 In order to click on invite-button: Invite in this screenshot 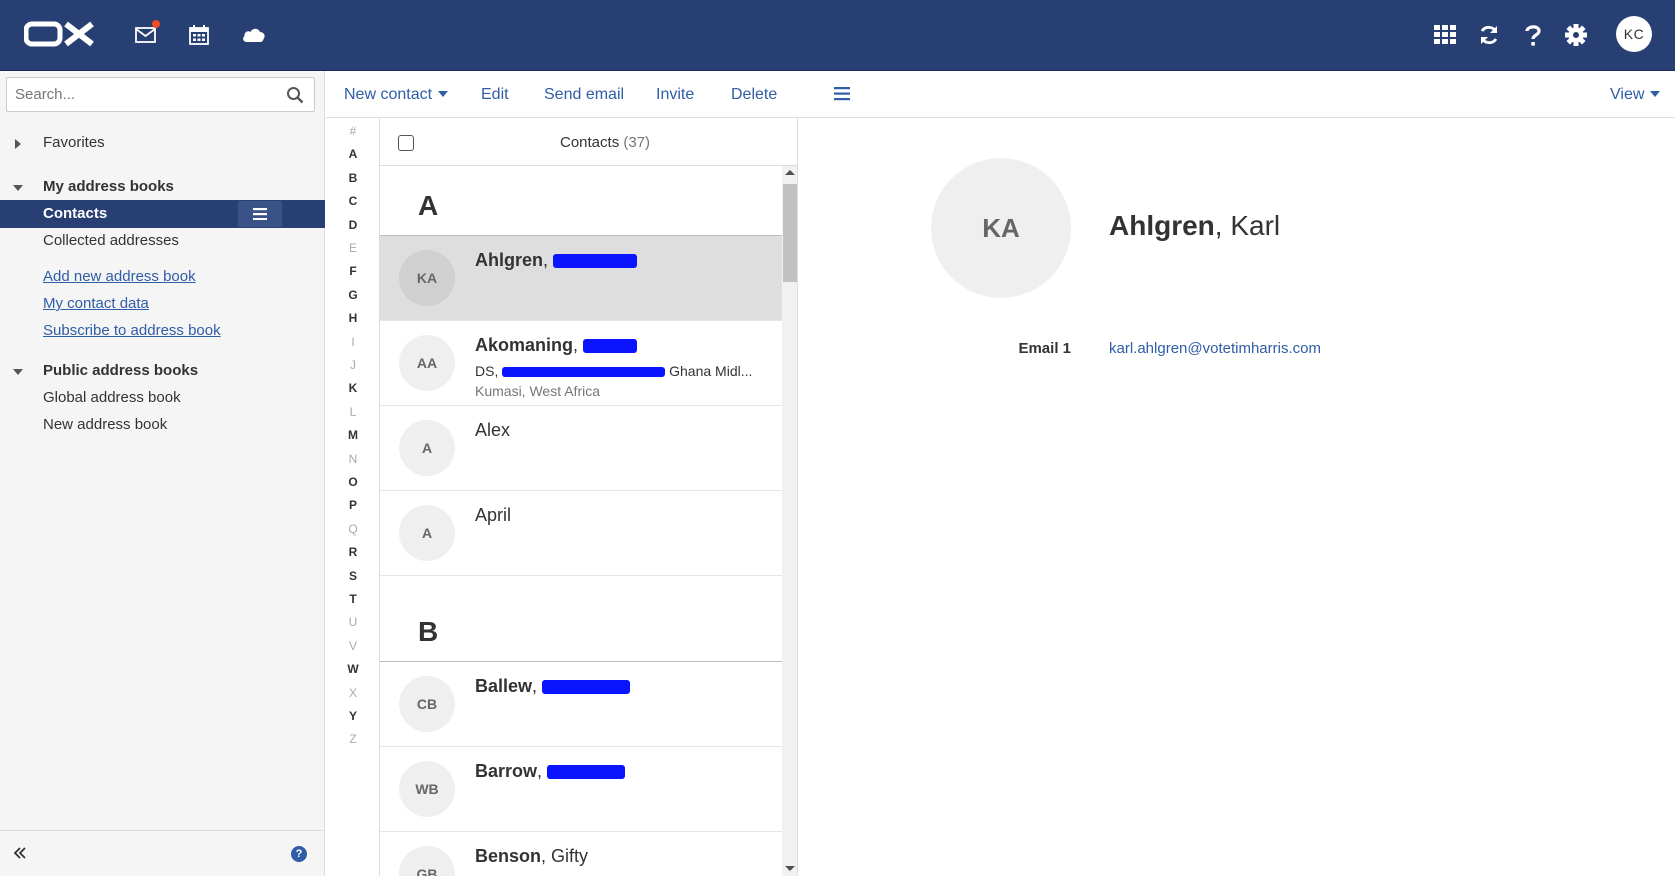, I will do `click(675, 95)`.